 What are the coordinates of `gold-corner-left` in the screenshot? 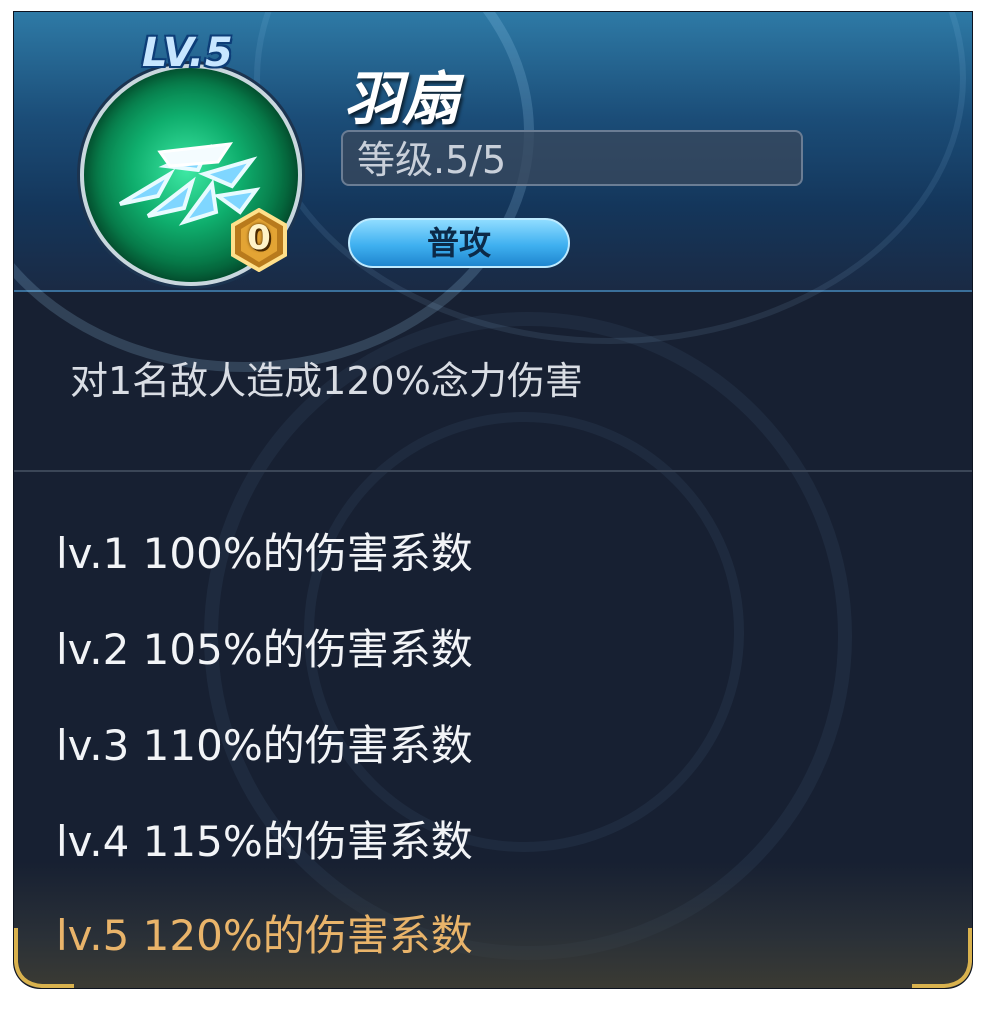 It's located at (44, 958).